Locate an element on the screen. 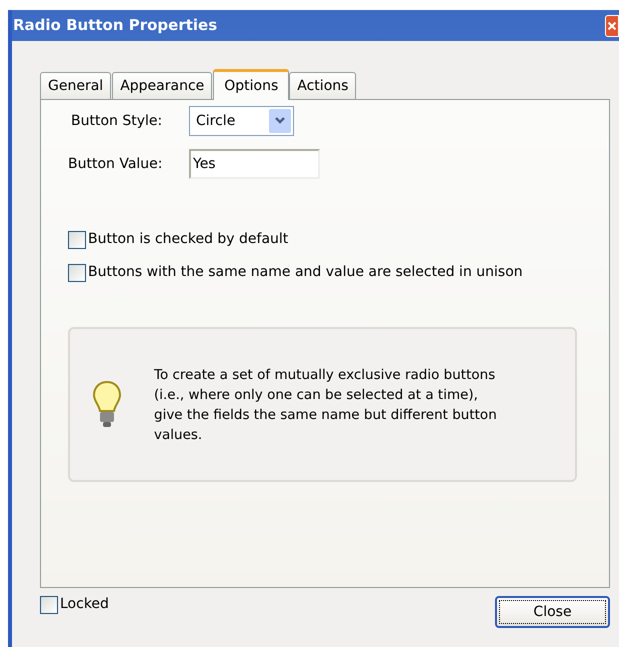 Image resolution: width=619 pixels, height=647 pixels. value-field: Yes is located at coordinates (254, 164).